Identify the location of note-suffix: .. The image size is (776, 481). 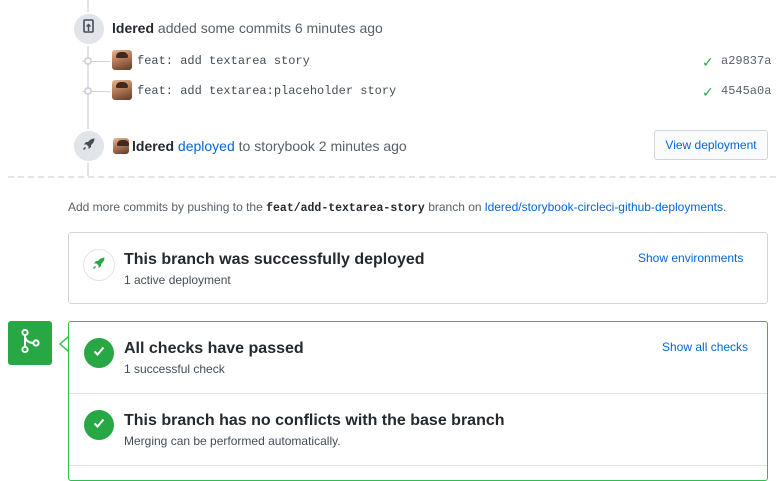
(725, 207).